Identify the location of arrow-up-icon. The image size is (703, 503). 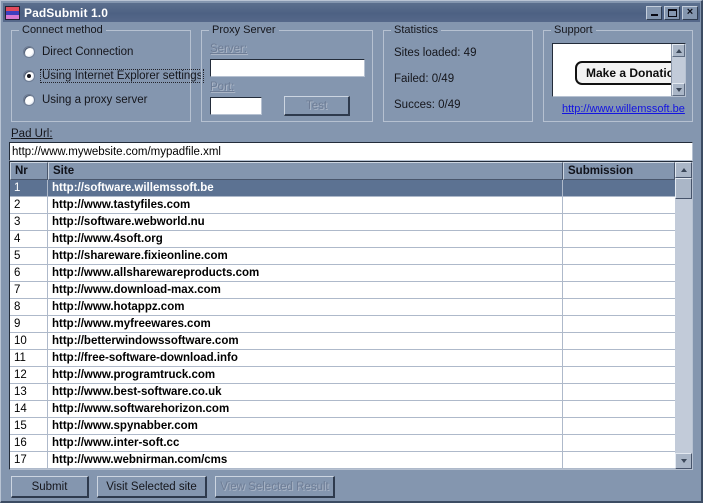
(678, 50).